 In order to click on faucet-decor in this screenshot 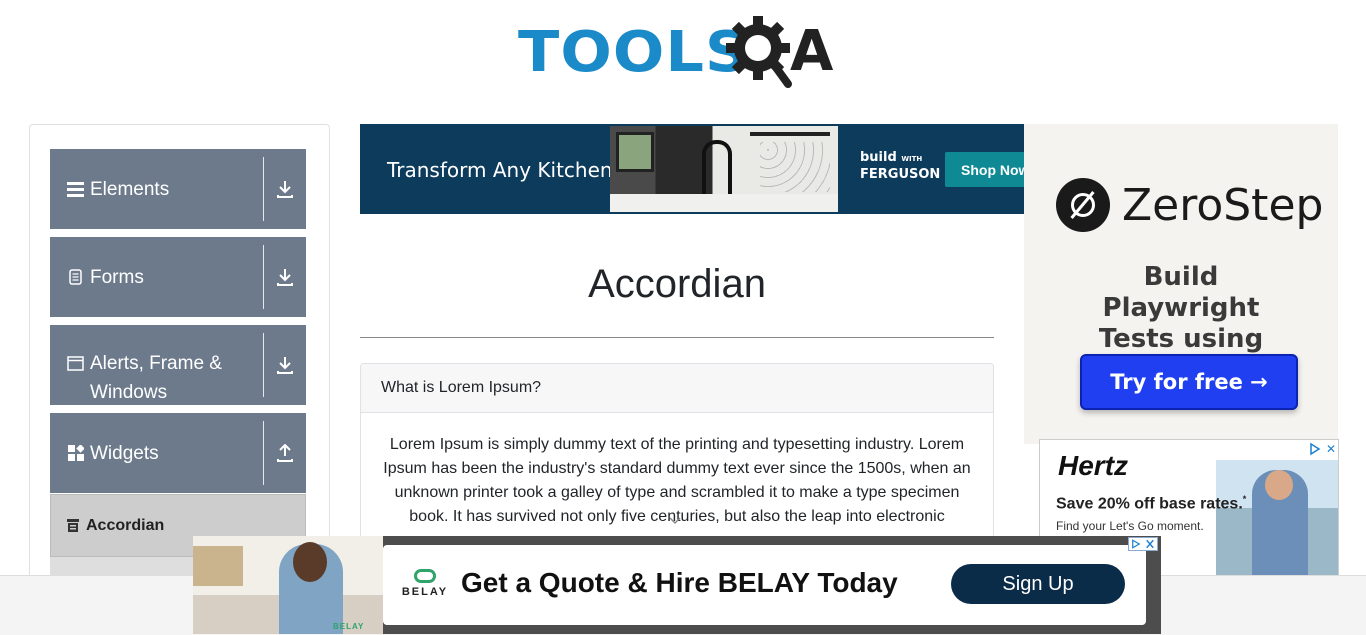, I will do `click(717, 168)`.